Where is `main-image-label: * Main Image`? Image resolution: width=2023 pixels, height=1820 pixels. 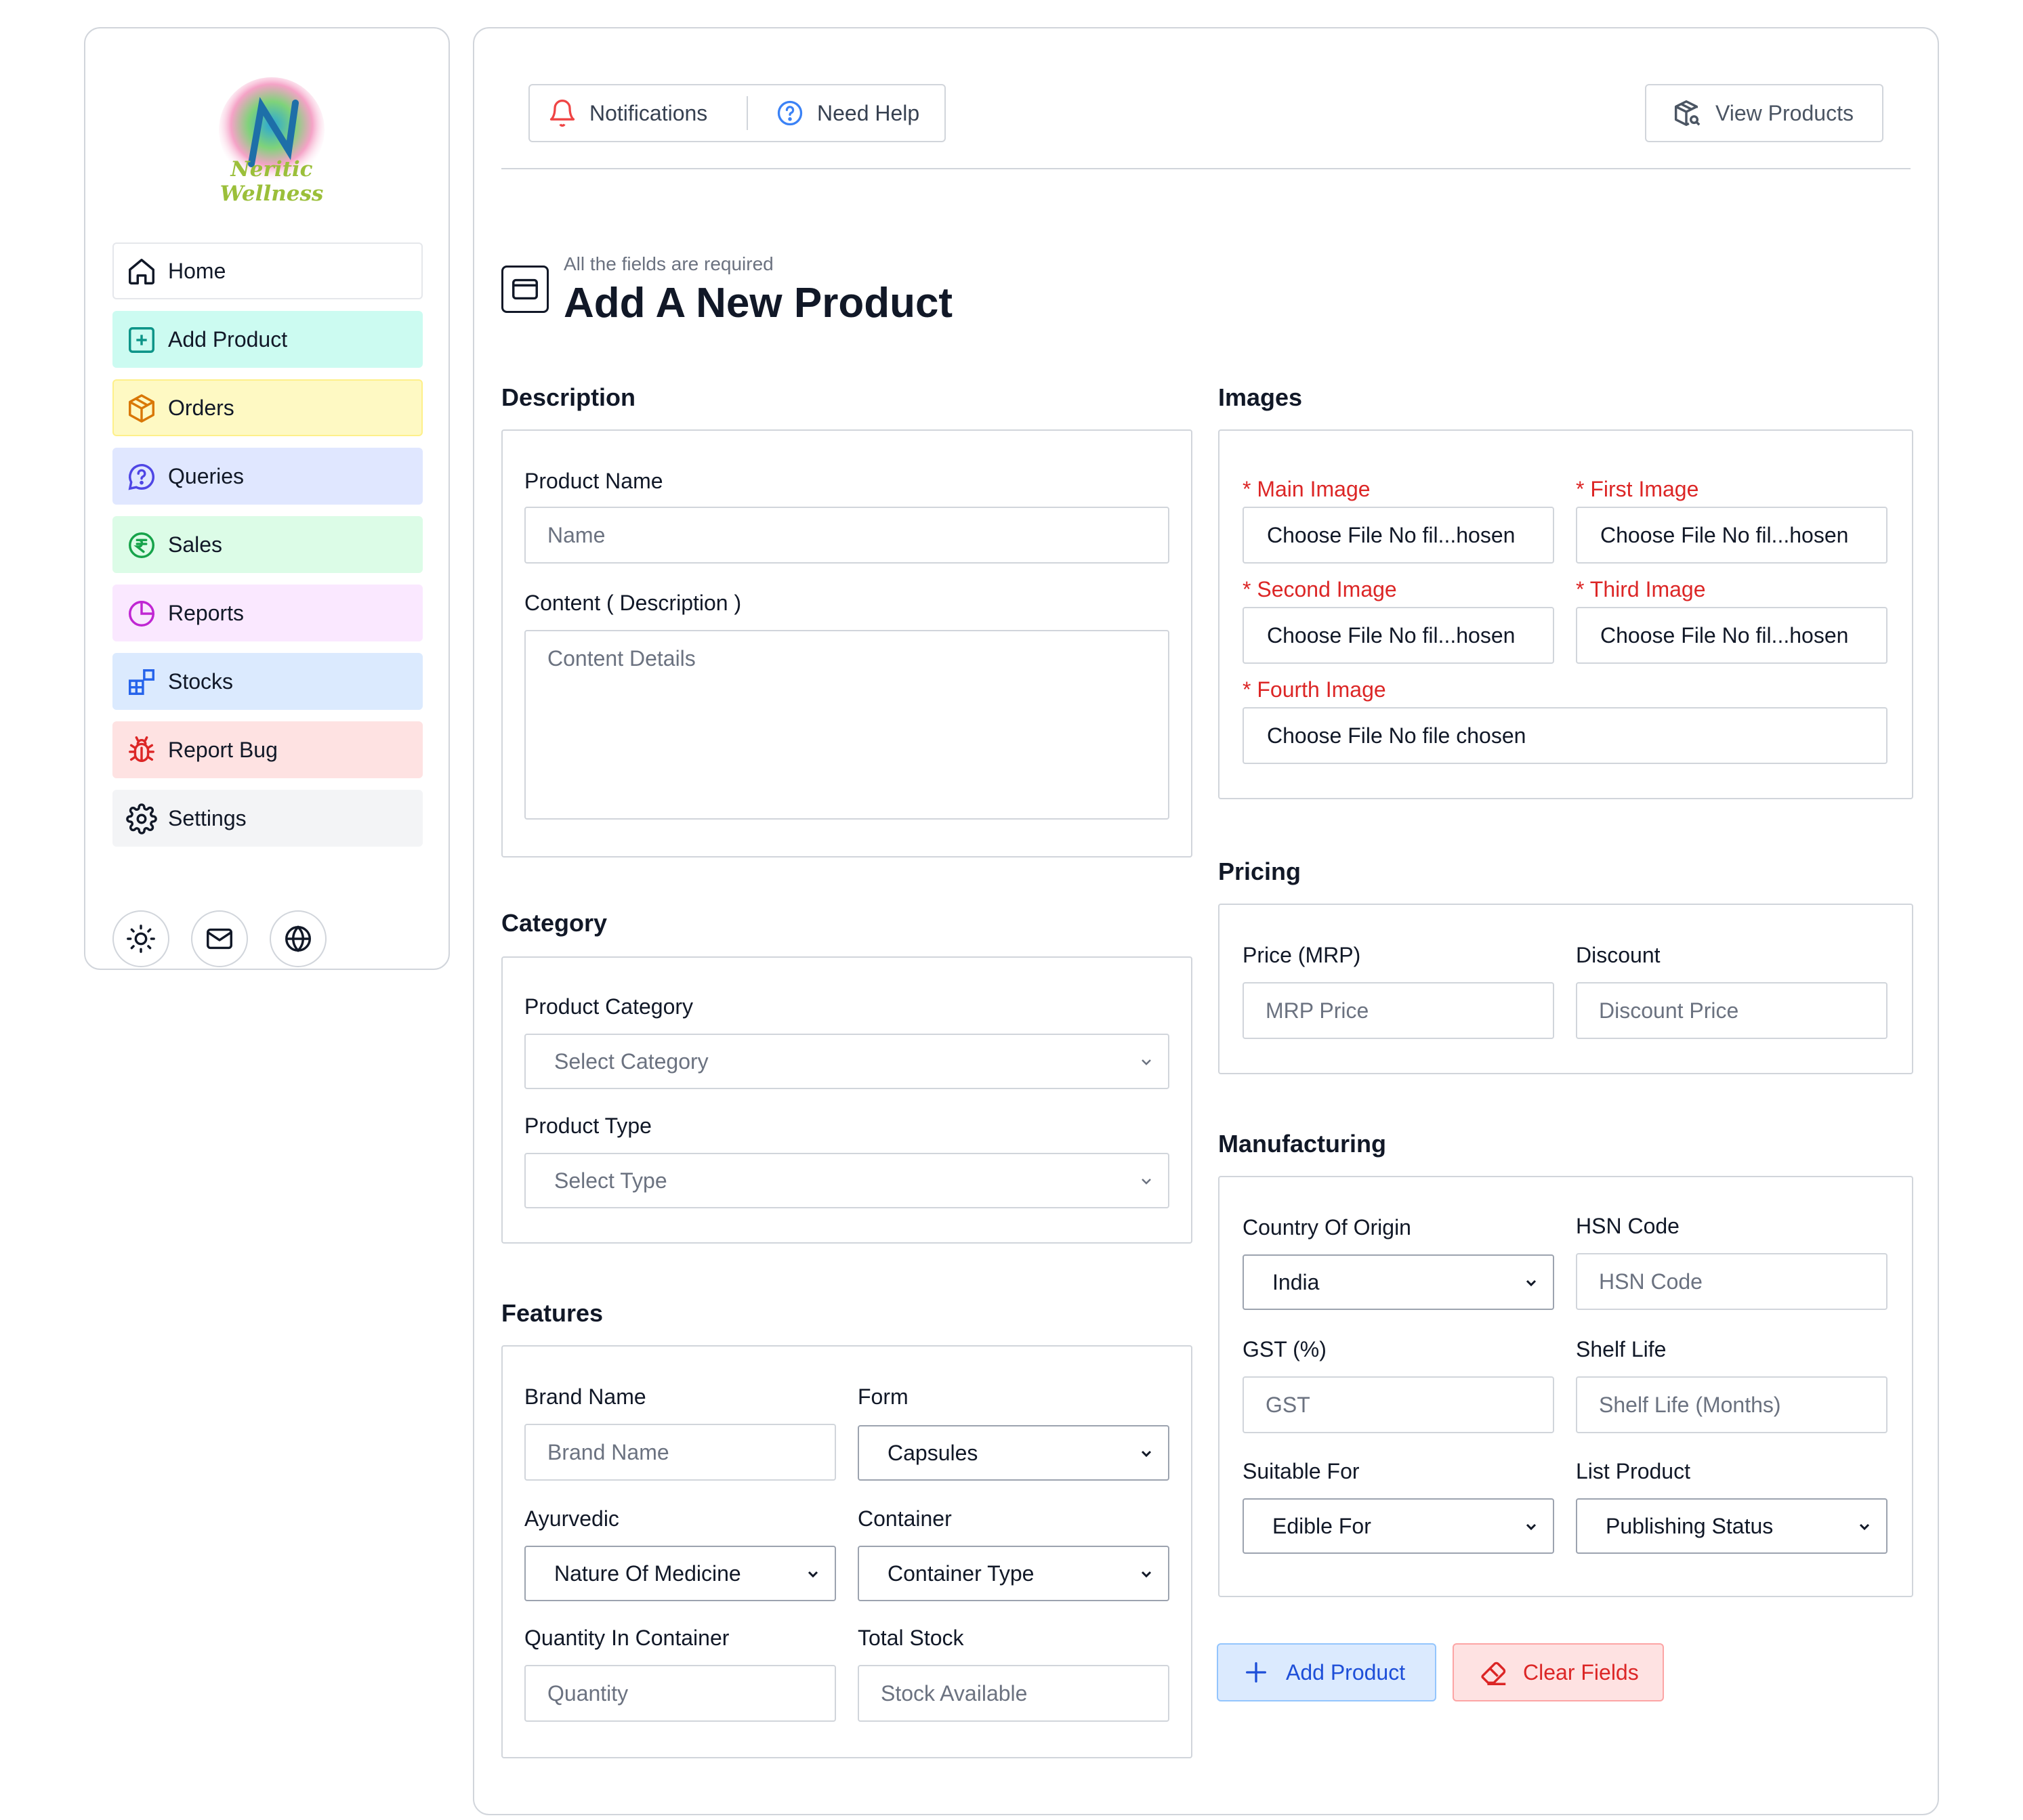 main-image-label: * Main Image is located at coordinates (1307, 489).